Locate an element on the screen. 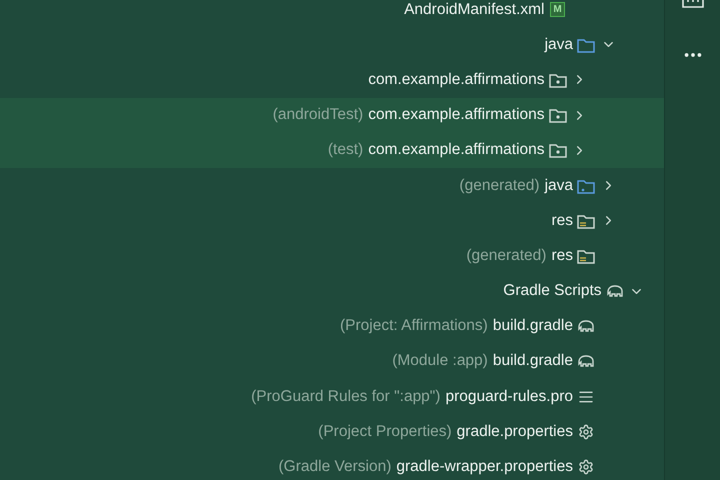 The width and height of the screenshot is (720, 480). file-name: AndroidManifest.xml is located at coordinates (474, 9).